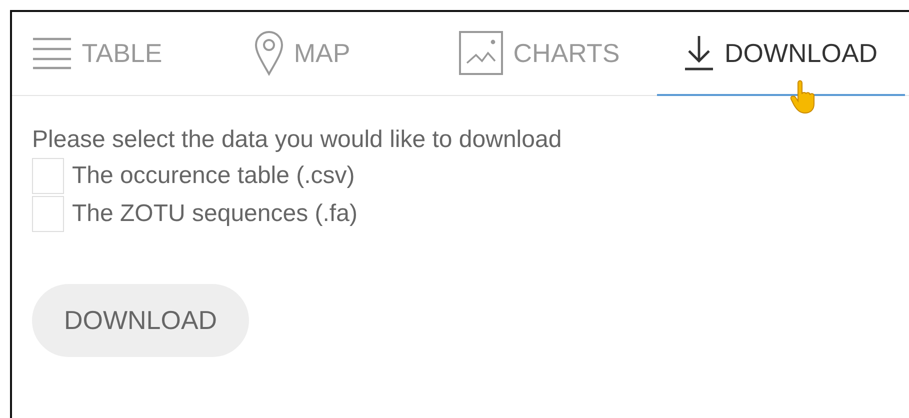  Describe the element at coordinates (52, 53) in the screenshot. I see `menu-icon` at that location.